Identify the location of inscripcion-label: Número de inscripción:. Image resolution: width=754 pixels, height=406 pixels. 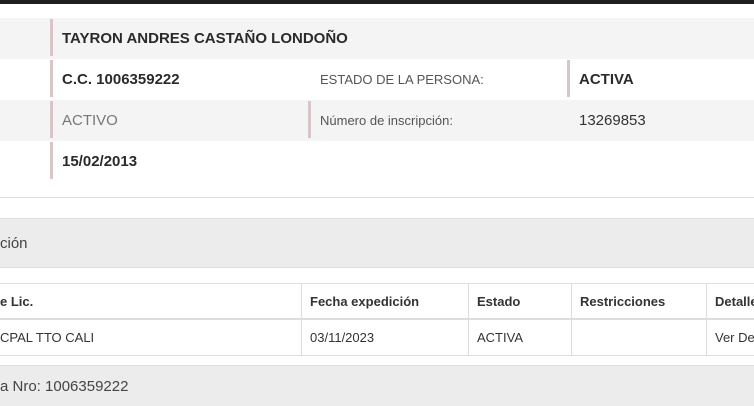
(386, 120).